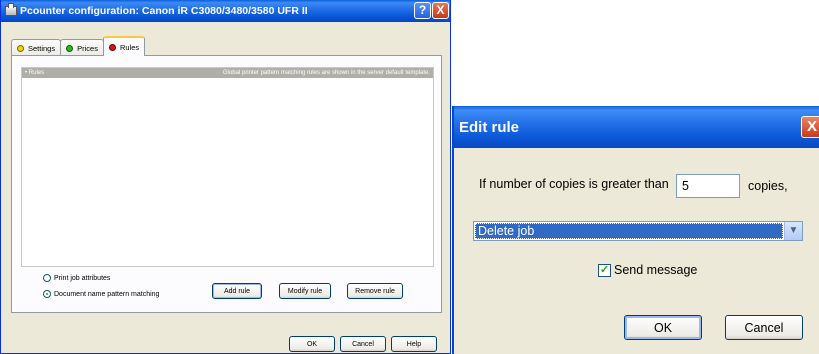 Image resolution: width=819 pixels, height=354 pixels. Describe the element at coordinates (629, 231) in the screenshot. I see `action-dropdown-value: Delete job` at that location.